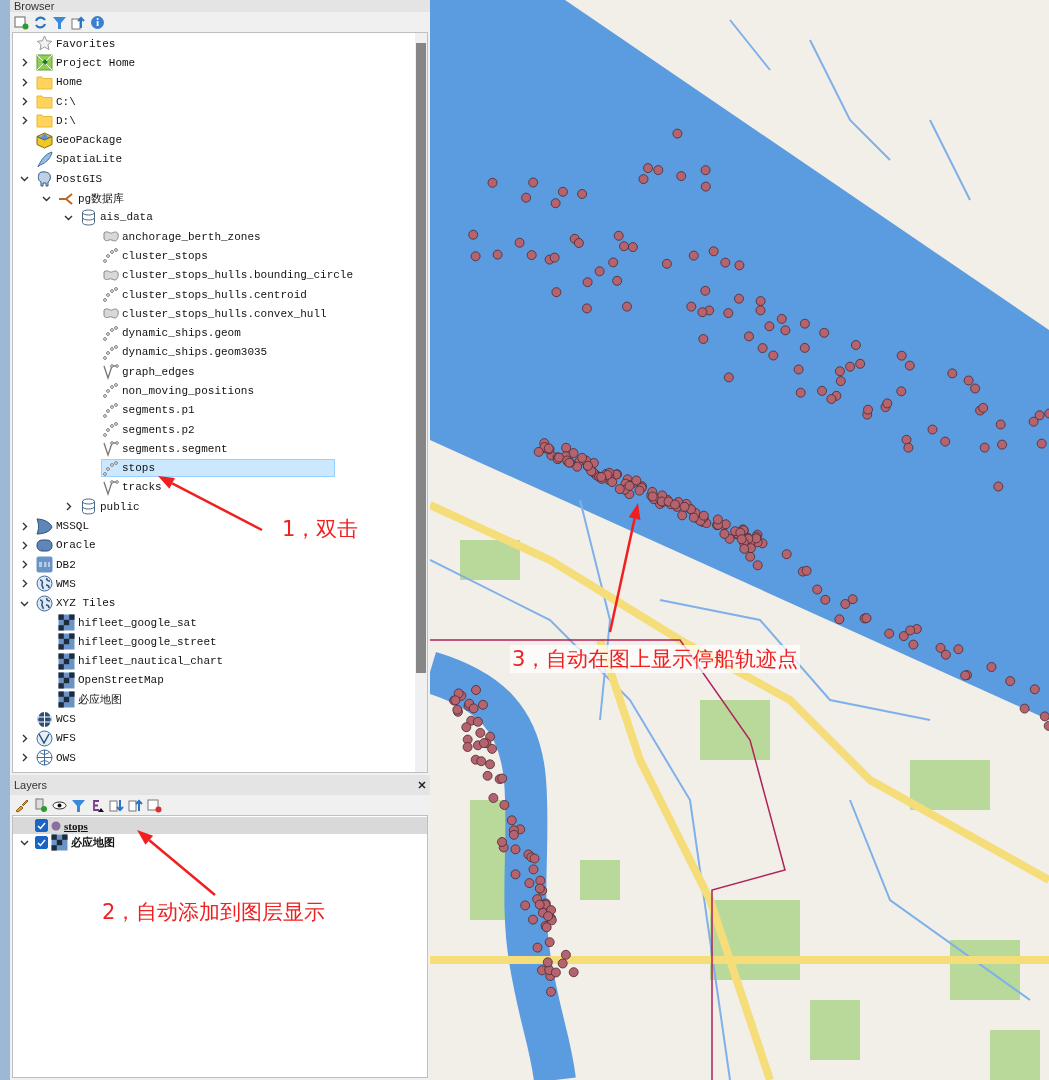 The image size is (1049, 1080). I want to click on tree-item: Home, so click(60, 82).